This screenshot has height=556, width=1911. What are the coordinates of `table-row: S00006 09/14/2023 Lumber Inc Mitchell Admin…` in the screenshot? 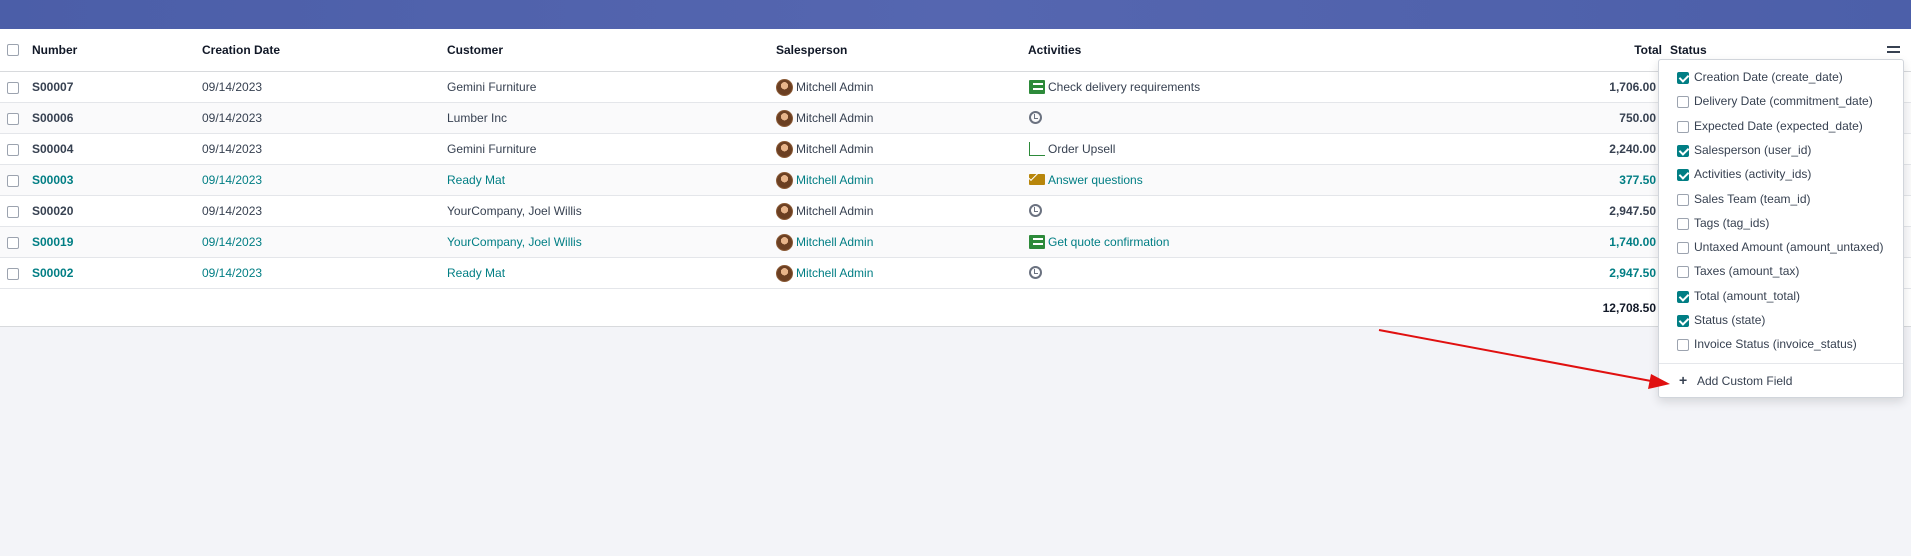 It's located at (955, 118).